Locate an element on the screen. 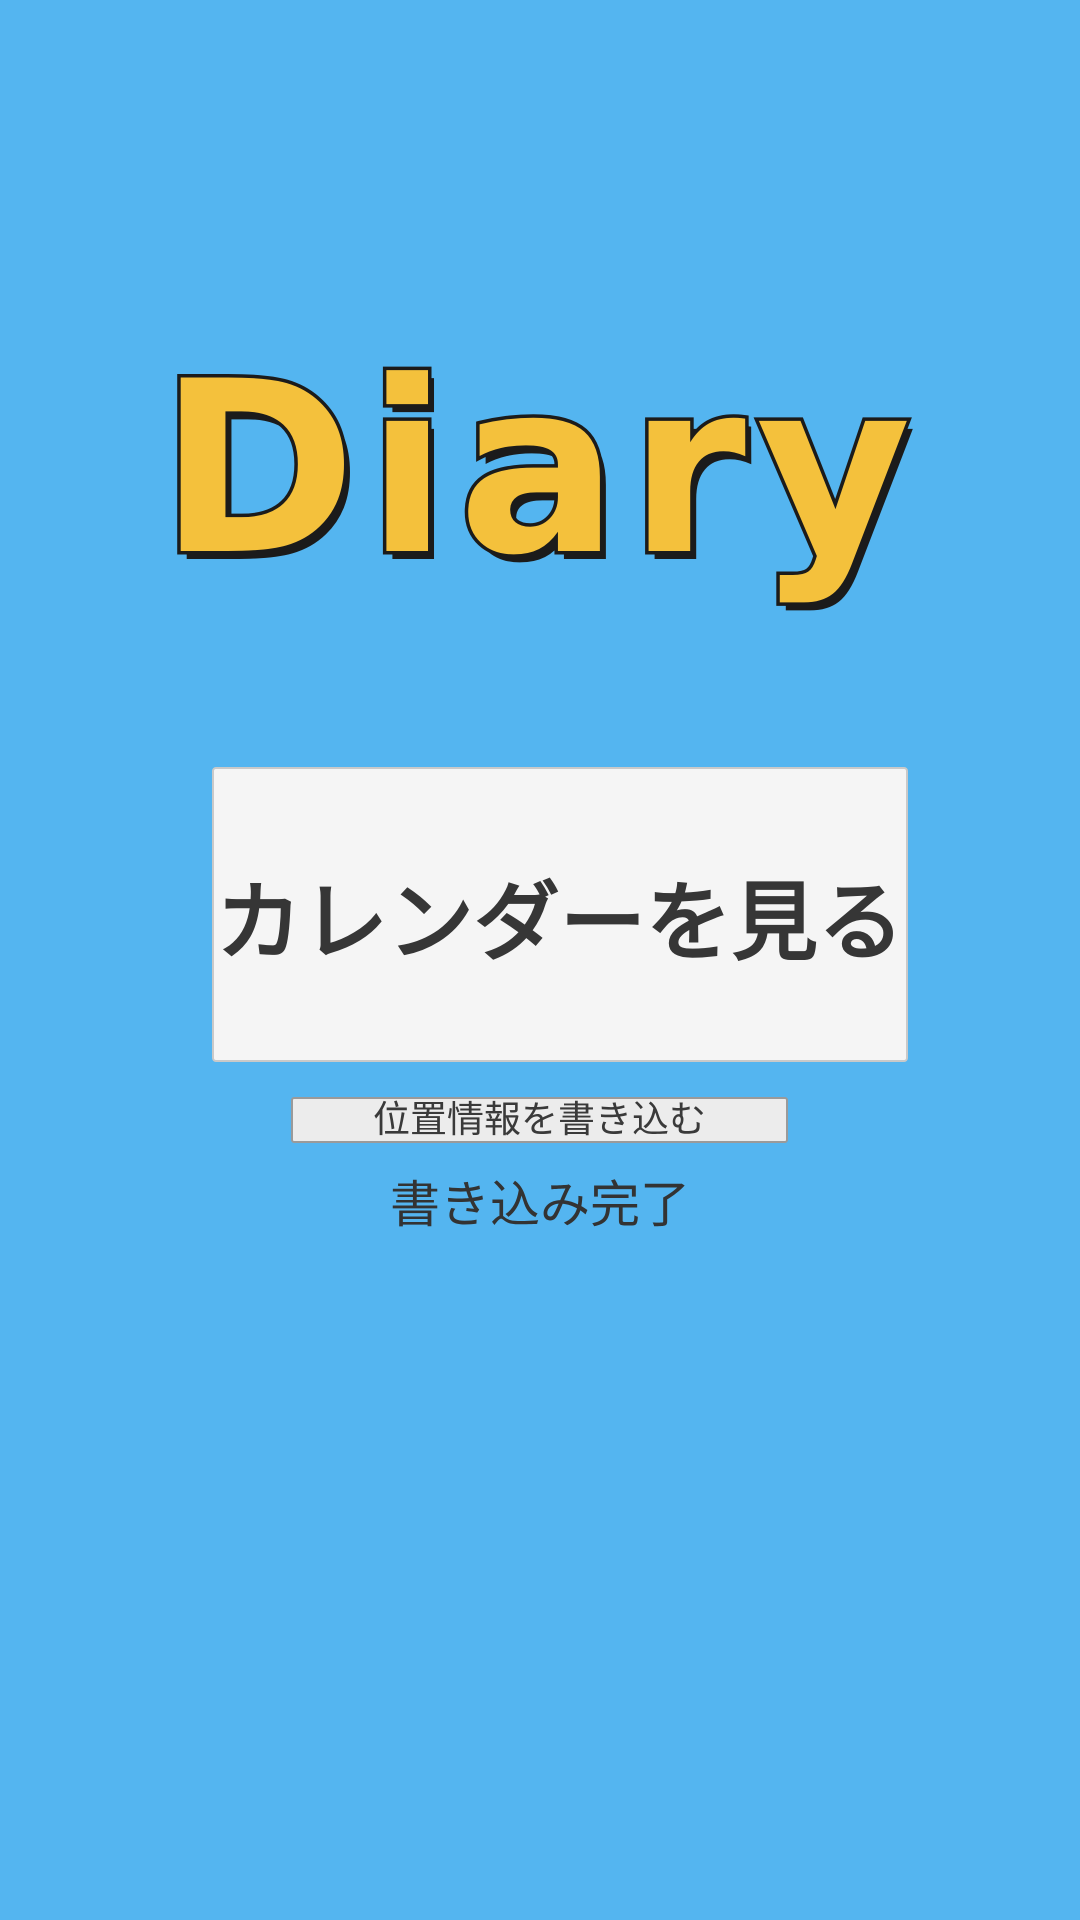 The image size is (1080, 1920). view-calendar-button-label: カレンダーを見る is located at coordinates (560, 923).